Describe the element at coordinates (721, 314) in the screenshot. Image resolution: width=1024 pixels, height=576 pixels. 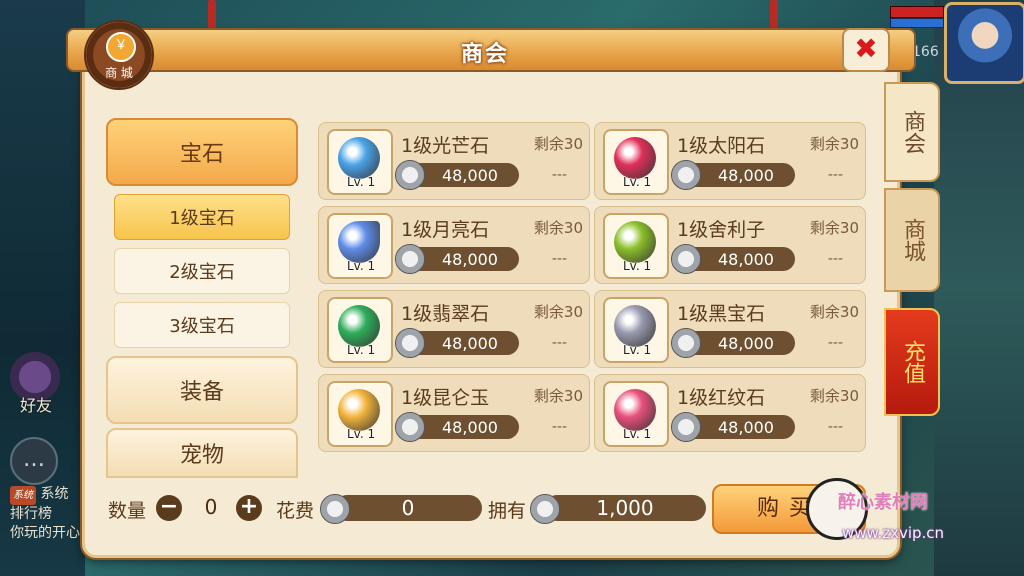
I see `item-name: 1级黑宝石` at that location.